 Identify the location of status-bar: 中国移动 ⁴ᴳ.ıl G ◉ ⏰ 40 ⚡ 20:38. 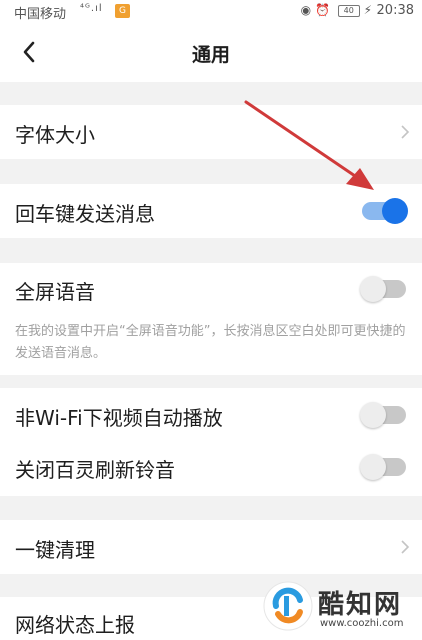
(211, 11).